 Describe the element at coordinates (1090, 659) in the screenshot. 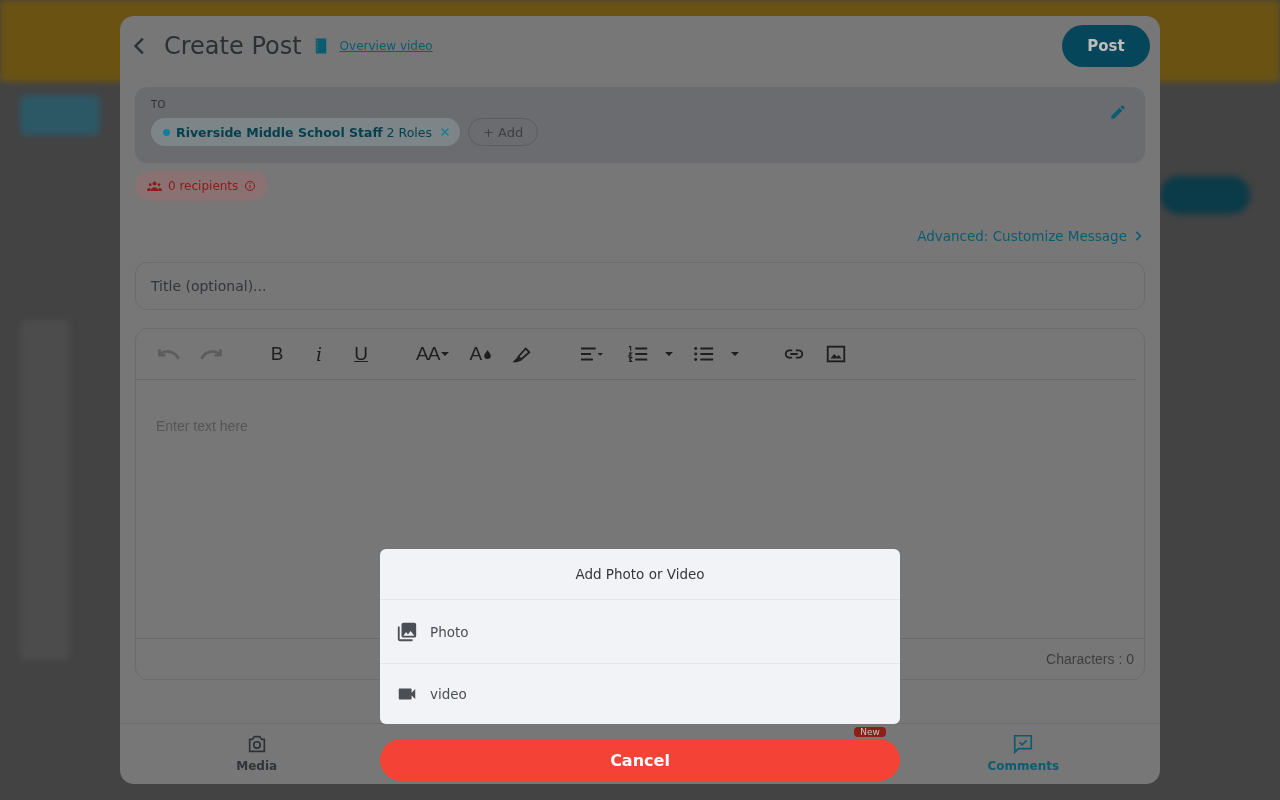

I see `character-count: Characters : 0` at that location.